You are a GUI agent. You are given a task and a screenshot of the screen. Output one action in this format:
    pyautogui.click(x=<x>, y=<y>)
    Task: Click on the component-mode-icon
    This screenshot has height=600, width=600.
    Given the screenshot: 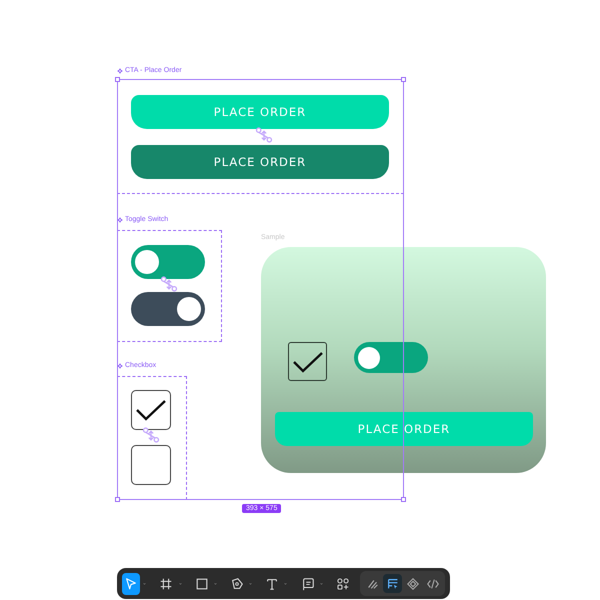 What is the action you would take?
    pyautogui.click(x=413, y=583)
    